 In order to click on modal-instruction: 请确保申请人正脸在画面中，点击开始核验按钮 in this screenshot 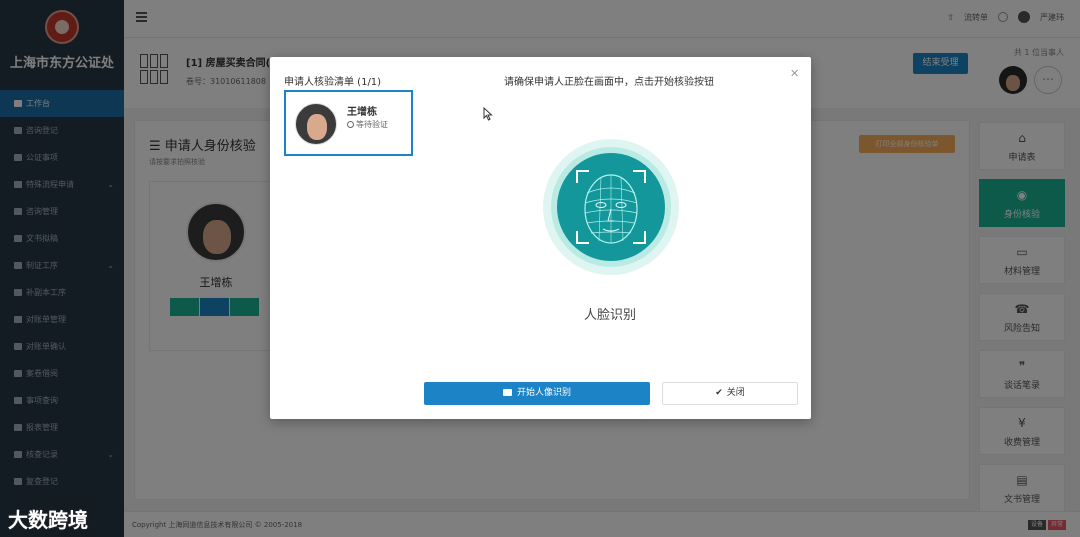, I will do `click(609, 82)`.